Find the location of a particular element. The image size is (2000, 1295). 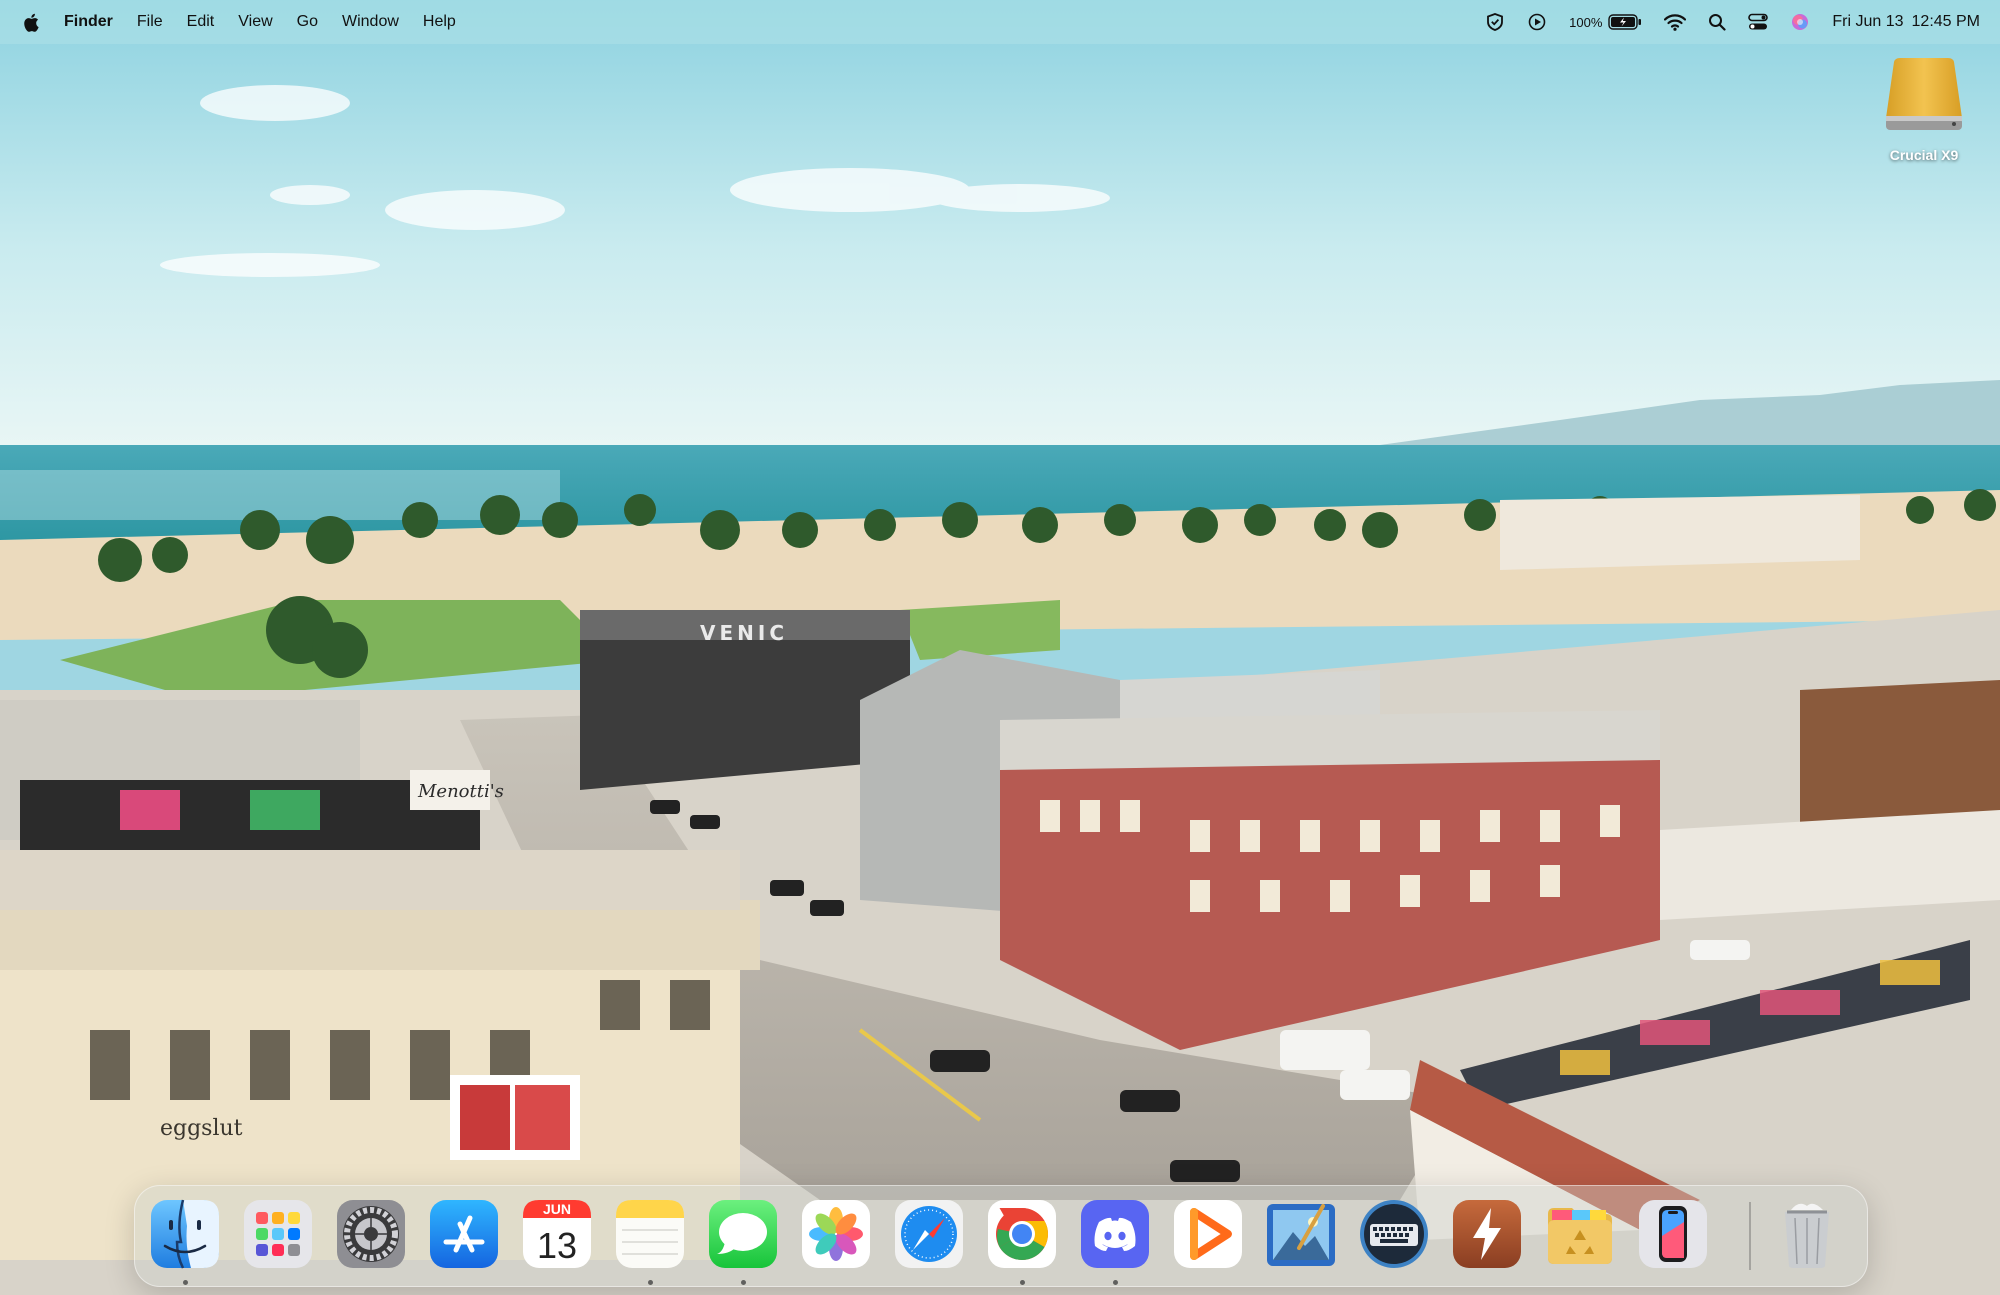

apple-menu-icon is located at coordinates (31, 22).